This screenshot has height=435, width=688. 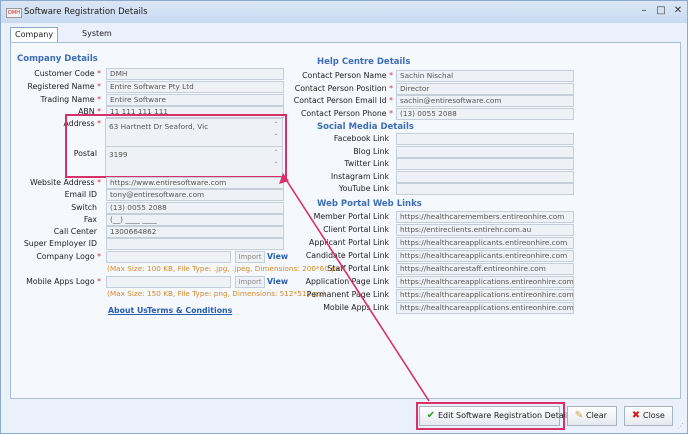 I want to click on edit-registration-button: ✔ Edit Software Registration Details, so click(x=495, y=416).